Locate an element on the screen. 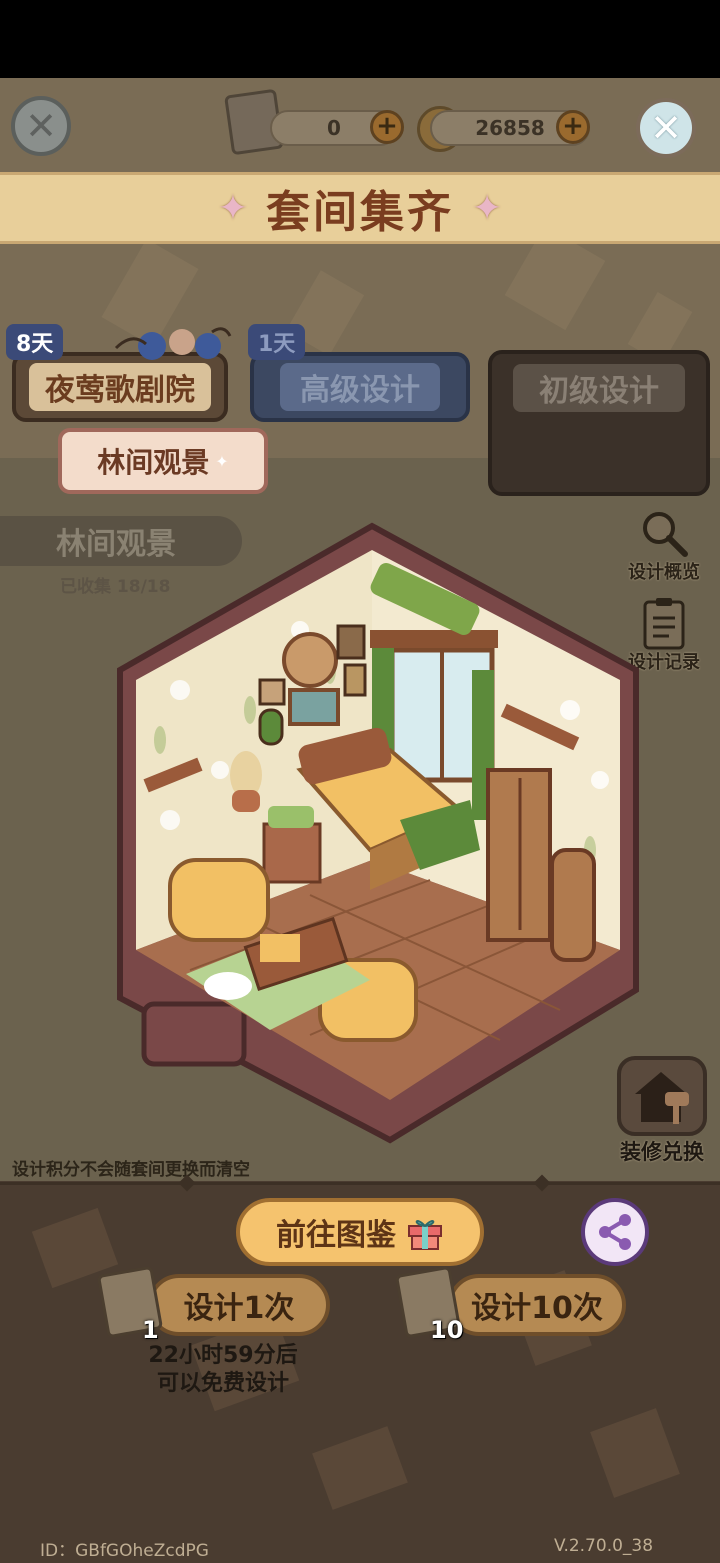  back-button: ✕ is located at coordinates (41, 126).